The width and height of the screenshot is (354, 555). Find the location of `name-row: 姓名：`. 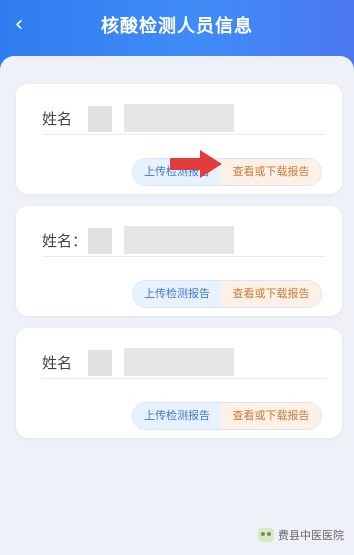

name-row: 姓名： is located at coordinates (184, 239).